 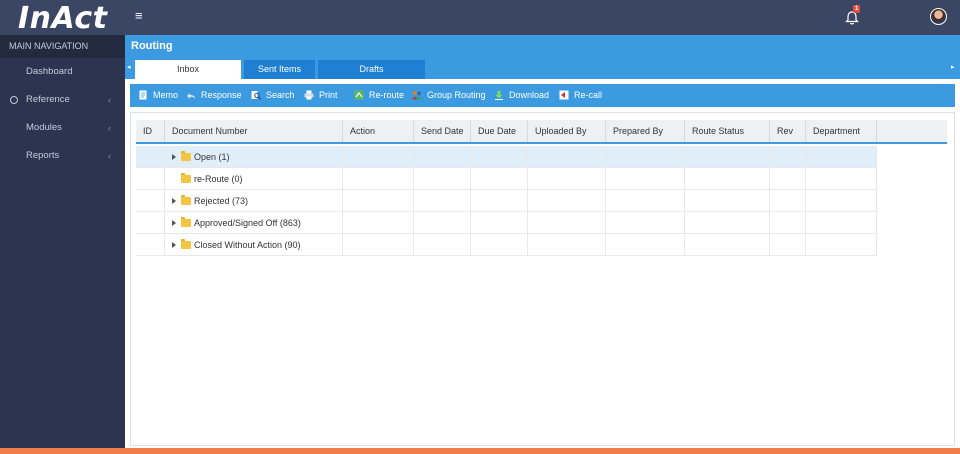 I want to click on search-label: Search, so click(x=280, y=95).